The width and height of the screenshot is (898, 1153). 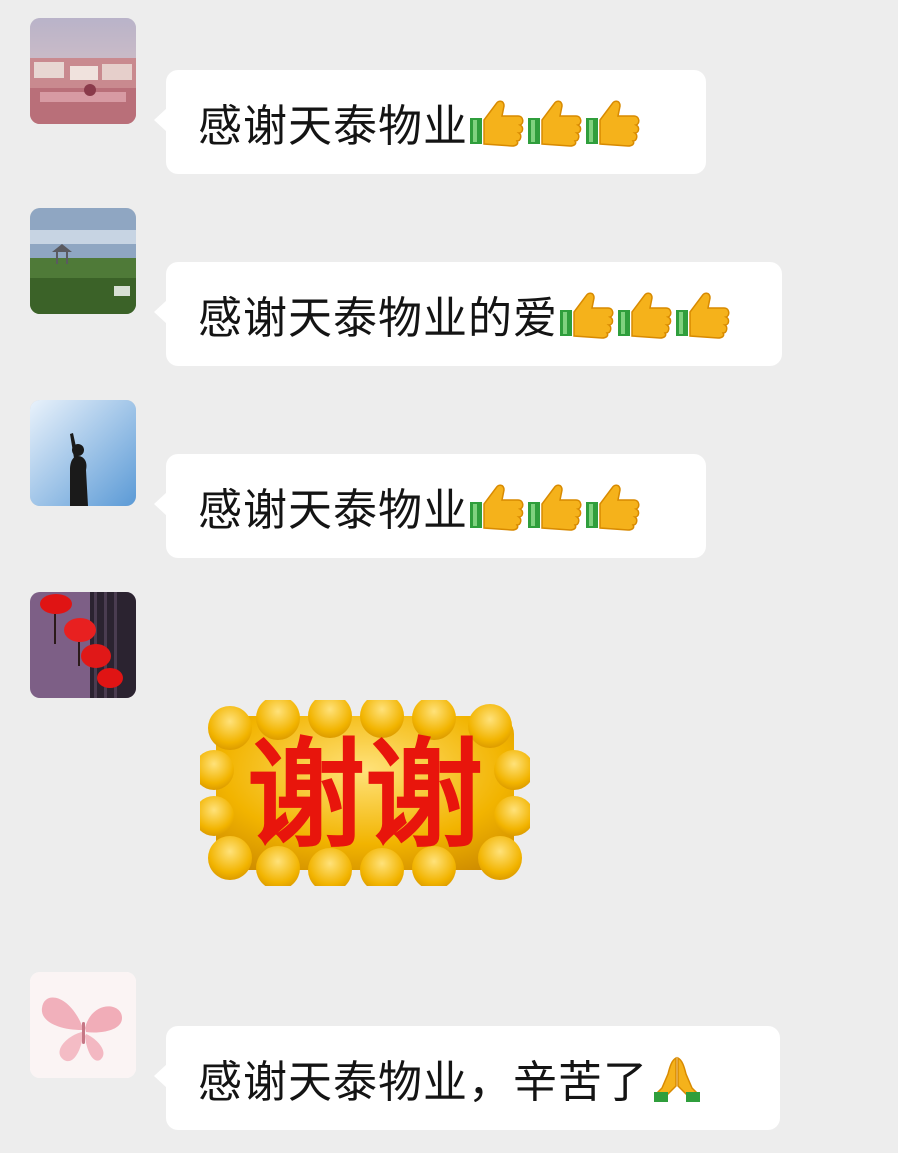 I want to click on message-bubble: 感谢天泰物业，辛苦了, so click(x=467, y=1078).